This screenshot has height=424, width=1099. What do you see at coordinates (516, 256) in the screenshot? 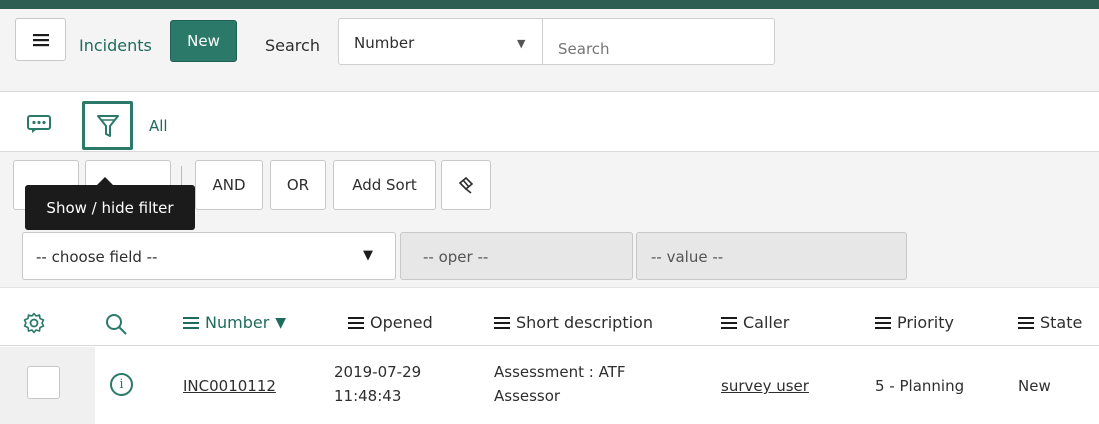
I see `operator-select: -- oper --` at bounding box center [516, 256].